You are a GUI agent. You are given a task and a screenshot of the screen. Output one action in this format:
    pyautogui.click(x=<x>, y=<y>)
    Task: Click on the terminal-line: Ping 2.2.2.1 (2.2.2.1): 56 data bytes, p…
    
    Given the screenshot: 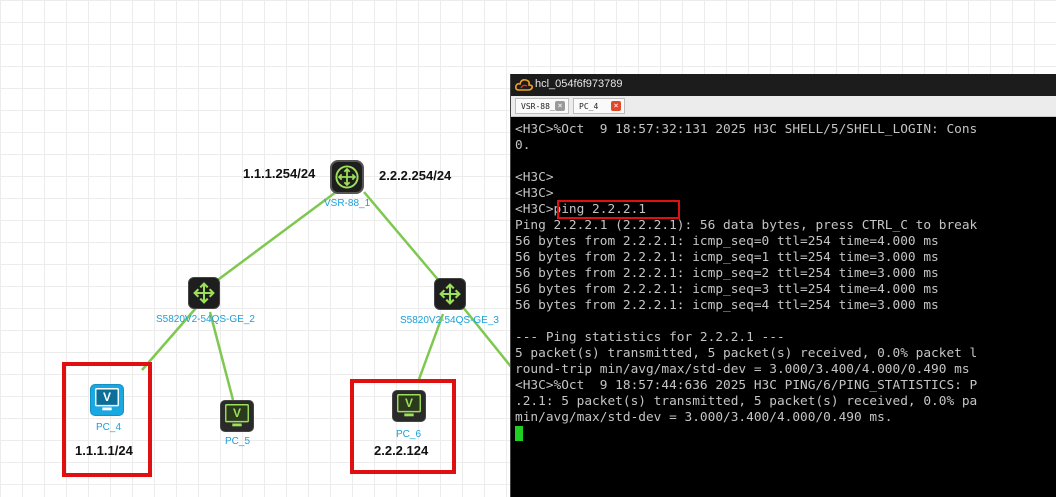 What is the action you would take?
    pyautogui.click(x=746, y=225)
    